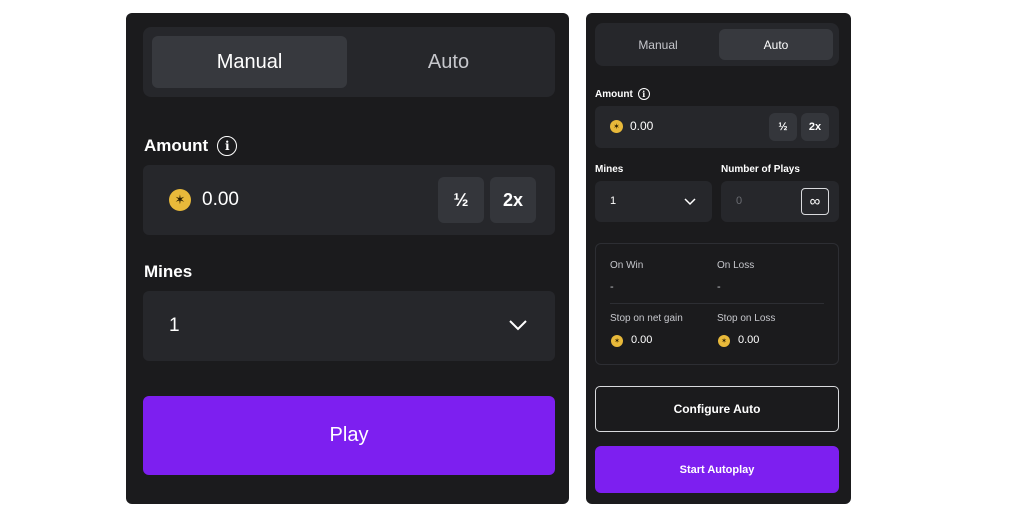 The image size is (1024, 512). Describe the element at coordinates (349, 435) in the screenshot. I see `play-button: Play` at that location.